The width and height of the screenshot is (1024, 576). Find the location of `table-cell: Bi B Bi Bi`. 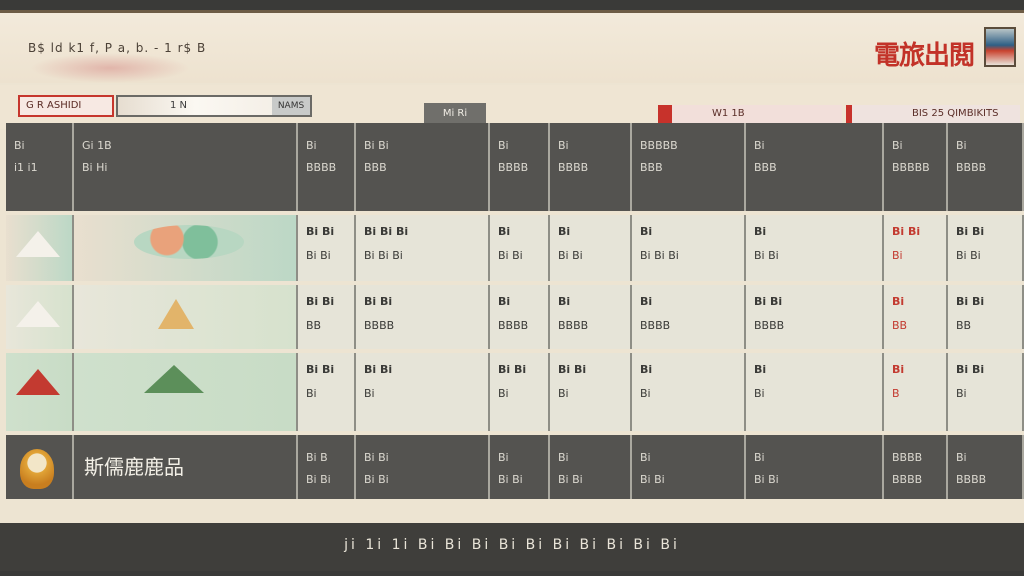

table-cell: Bi B Bi Bi is located at coordinates (327, 467).